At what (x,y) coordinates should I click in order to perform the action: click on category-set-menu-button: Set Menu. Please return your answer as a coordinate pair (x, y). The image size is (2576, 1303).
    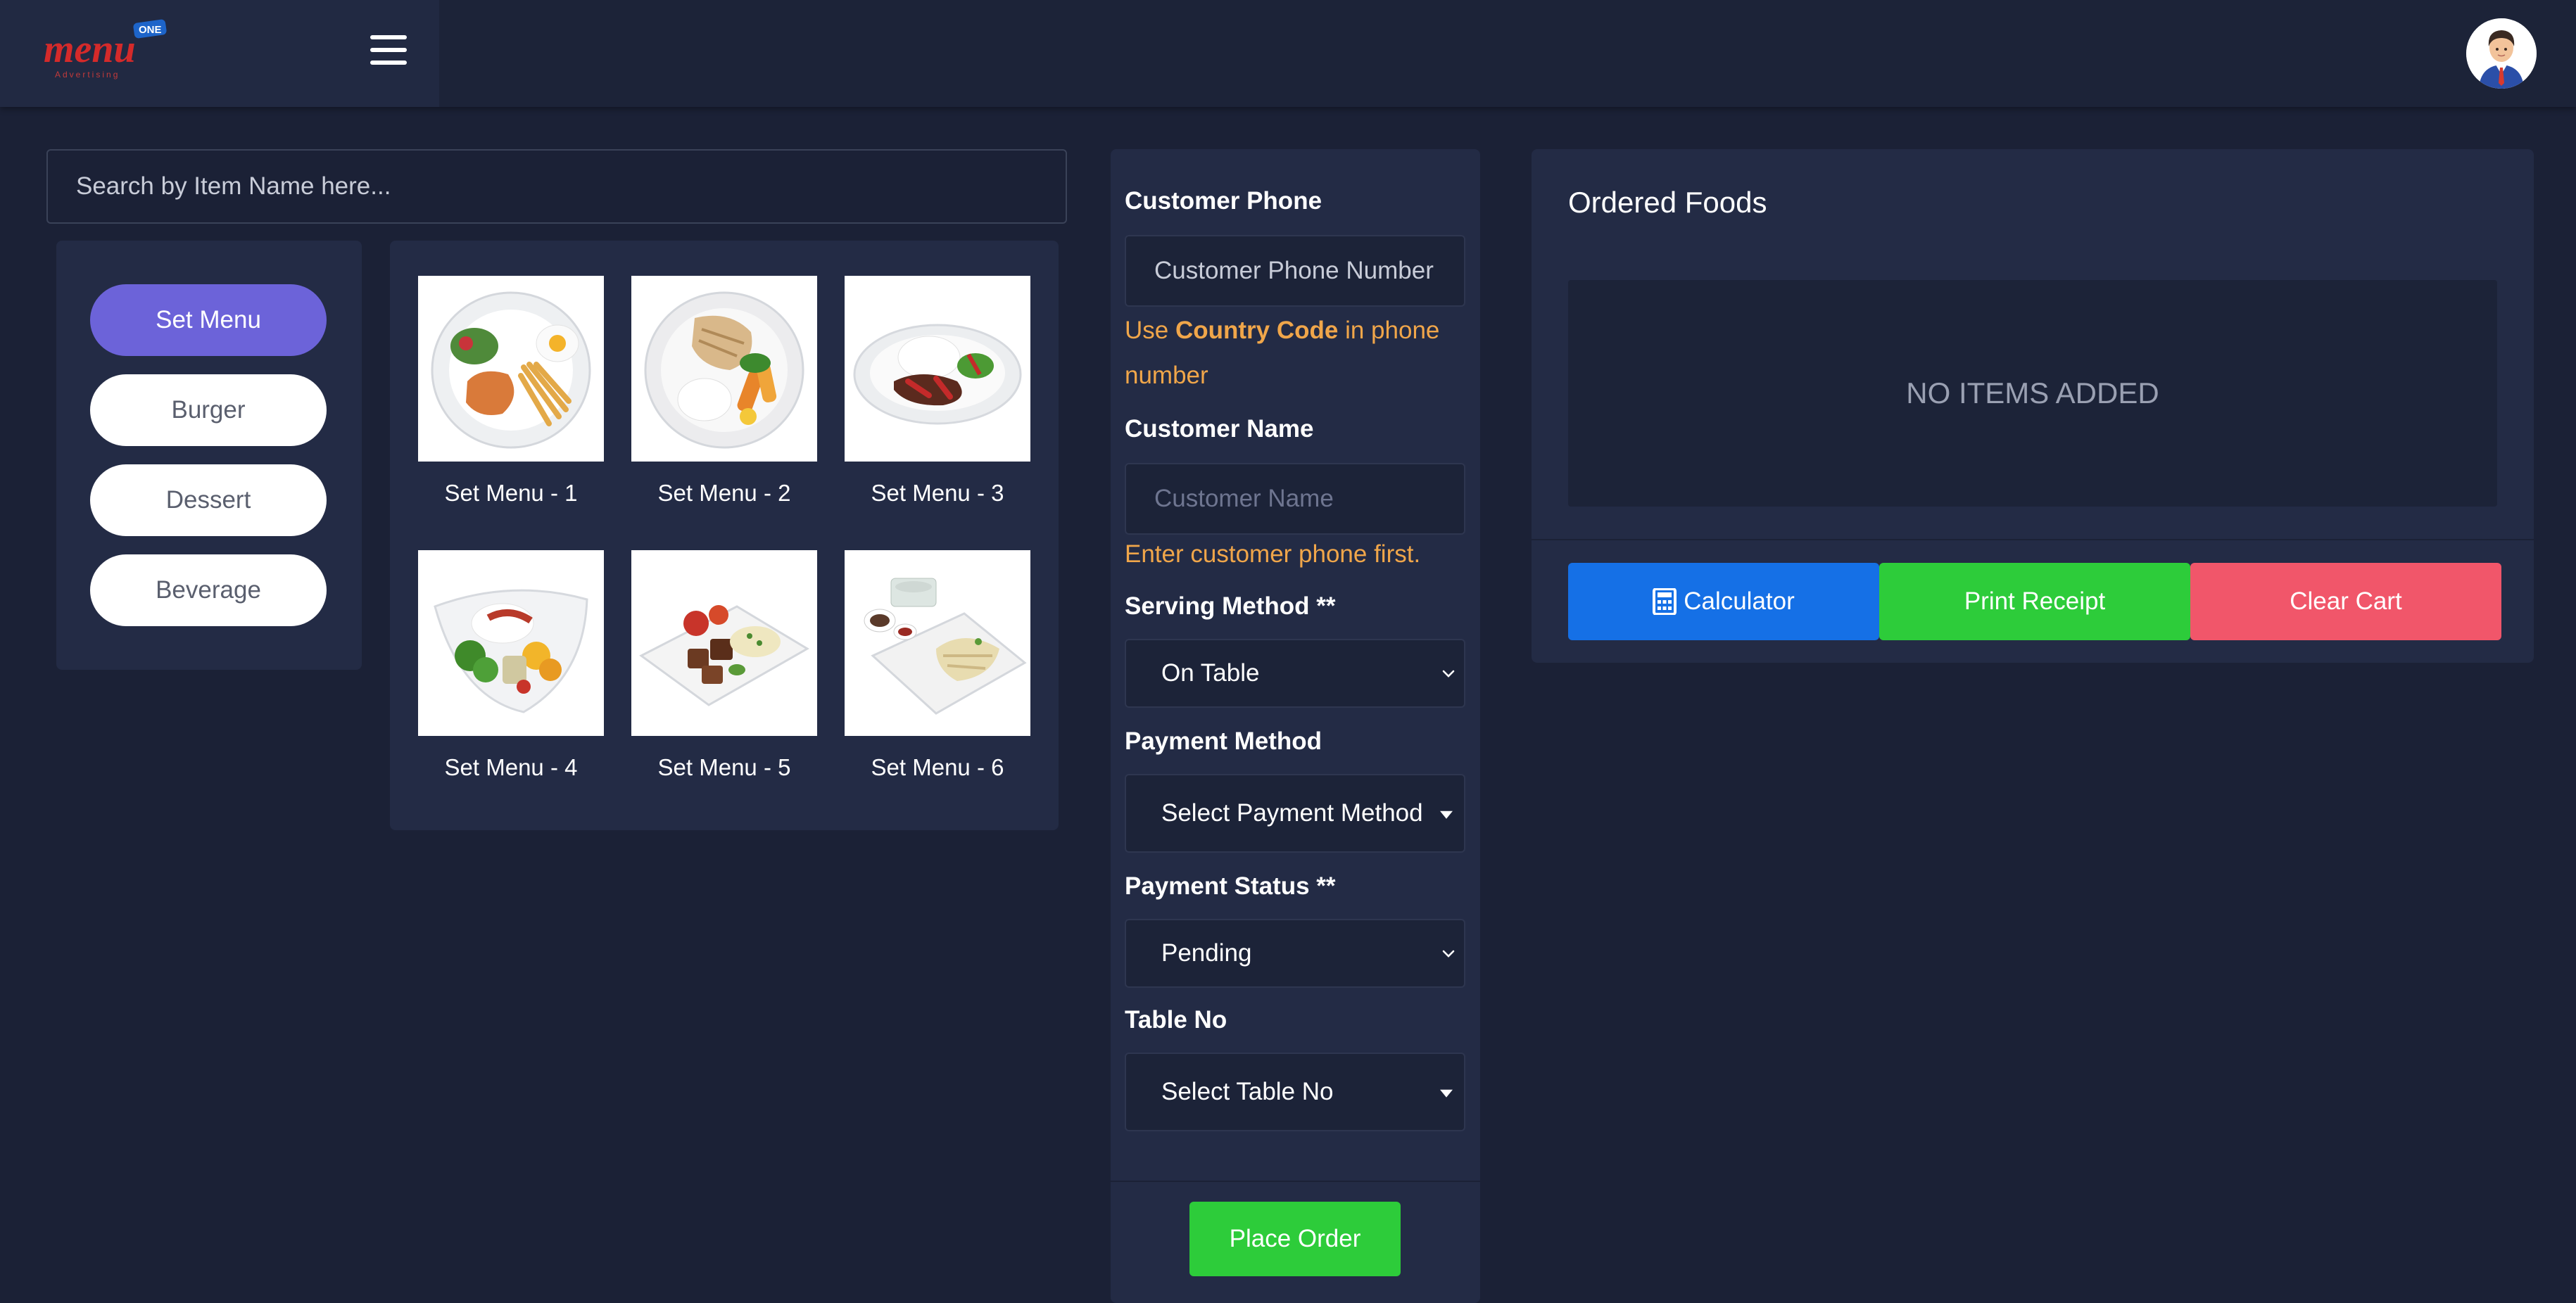
    Looking at the image, I should click on (208, 320).